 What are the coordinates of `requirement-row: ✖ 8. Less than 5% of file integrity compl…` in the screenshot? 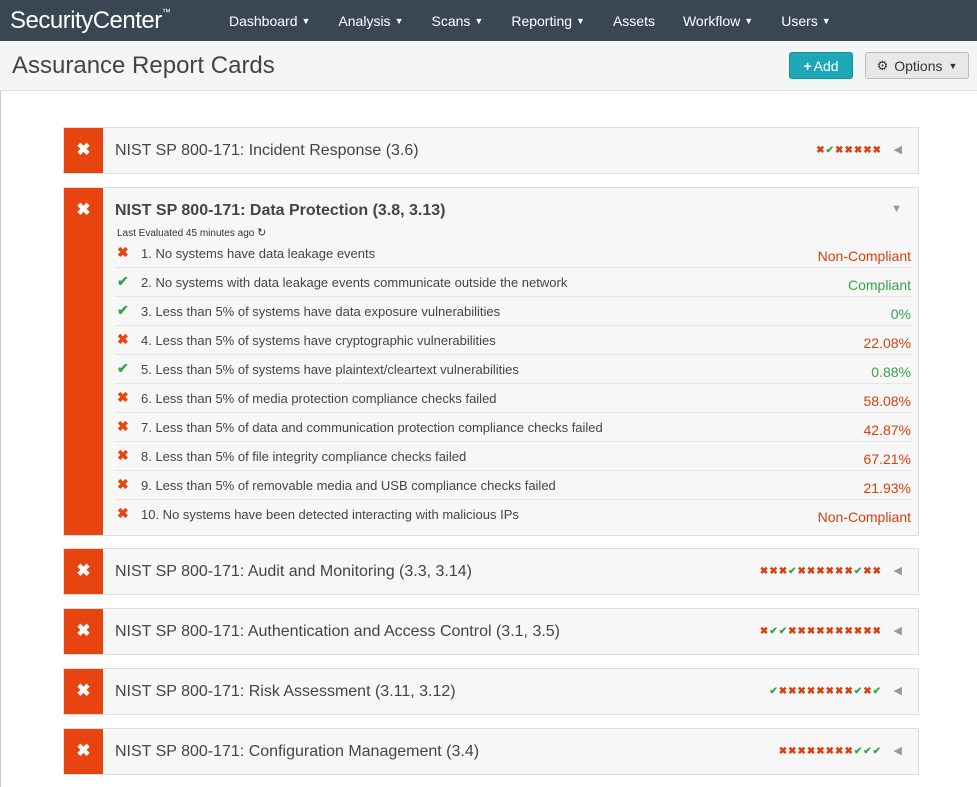 It's located at (513, 456).